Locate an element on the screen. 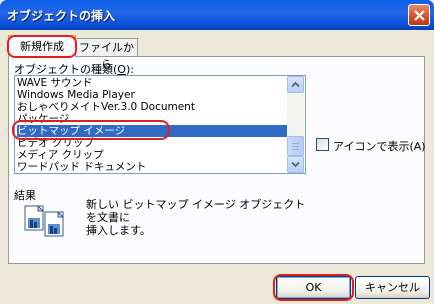 This screenshot has height=304, width=434. list-item: WAVE サウンド is located at coordinates (152, 83).